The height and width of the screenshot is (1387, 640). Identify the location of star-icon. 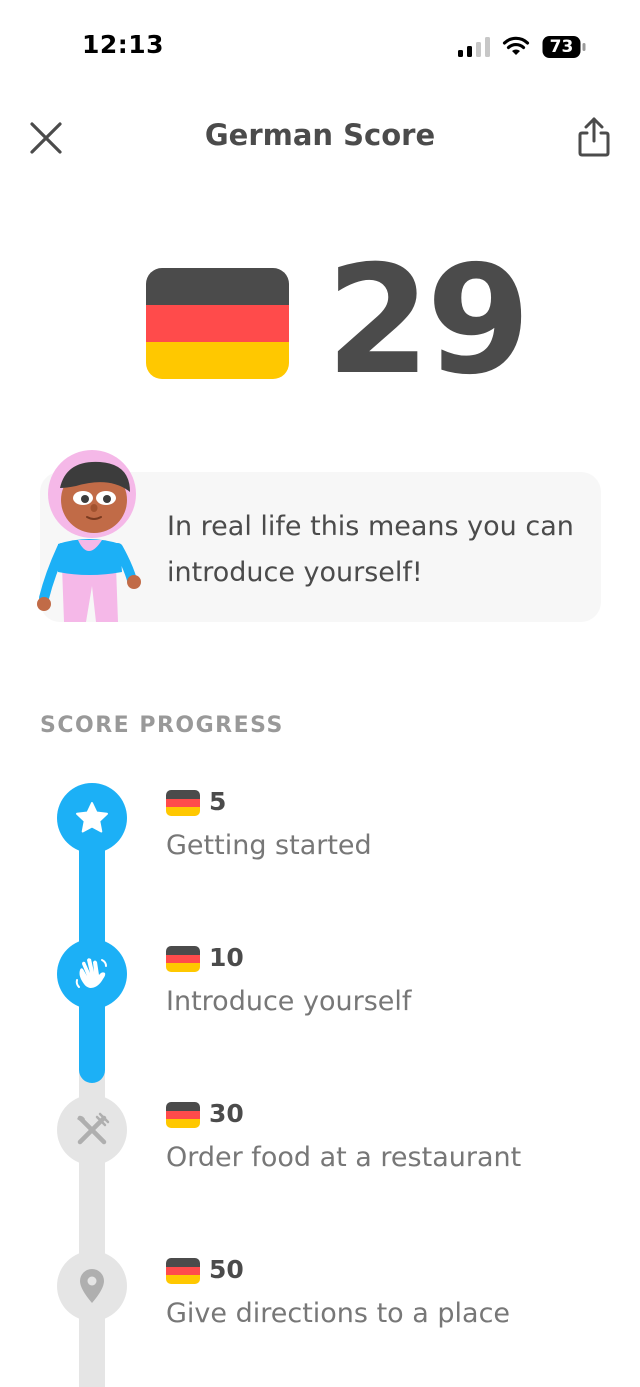
(92, 817).